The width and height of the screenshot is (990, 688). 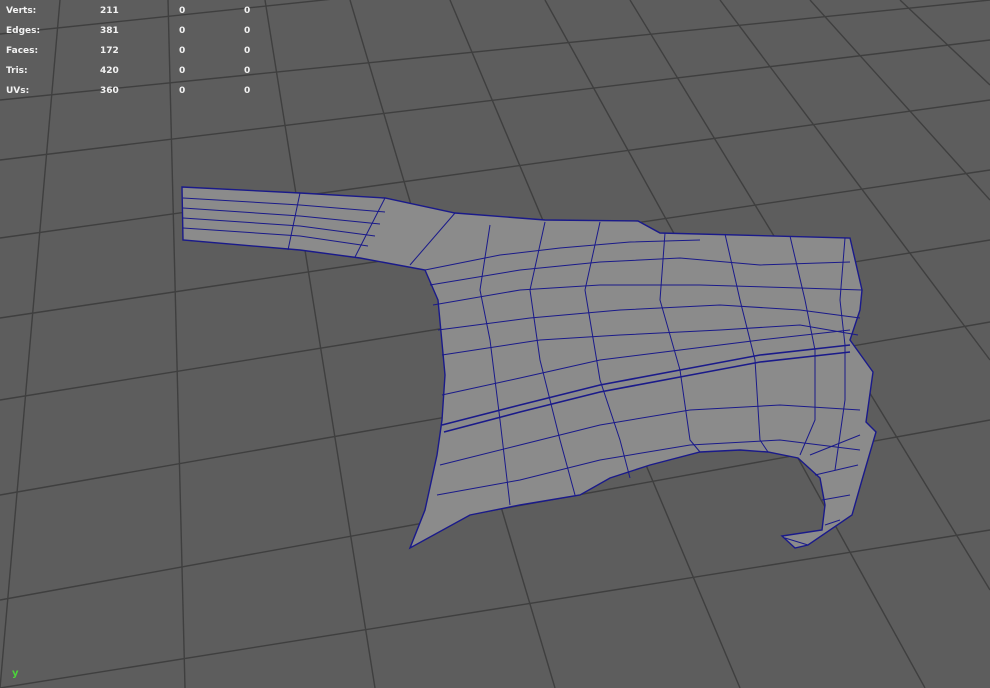 I want to click on hud-row-tris: Tris: 420 0 0, so click(x=136, y=71).